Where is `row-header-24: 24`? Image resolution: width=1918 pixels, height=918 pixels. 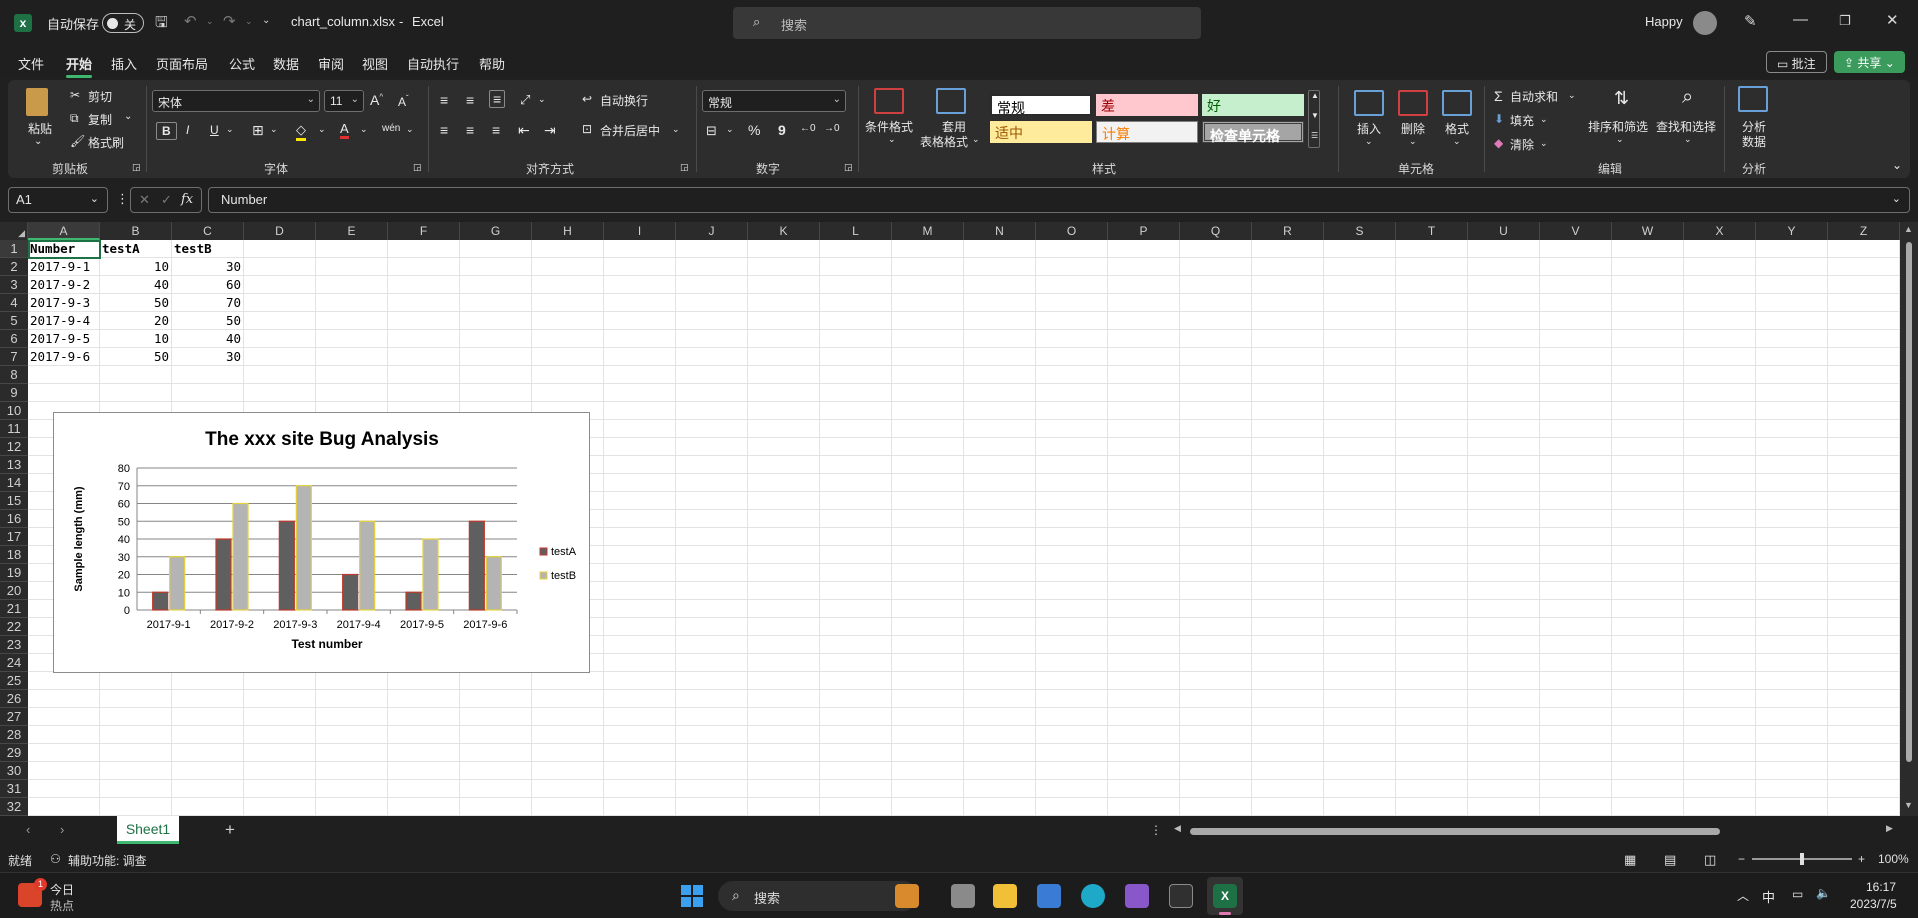 row-header-24: 24 is located at coordinates (14, 663).